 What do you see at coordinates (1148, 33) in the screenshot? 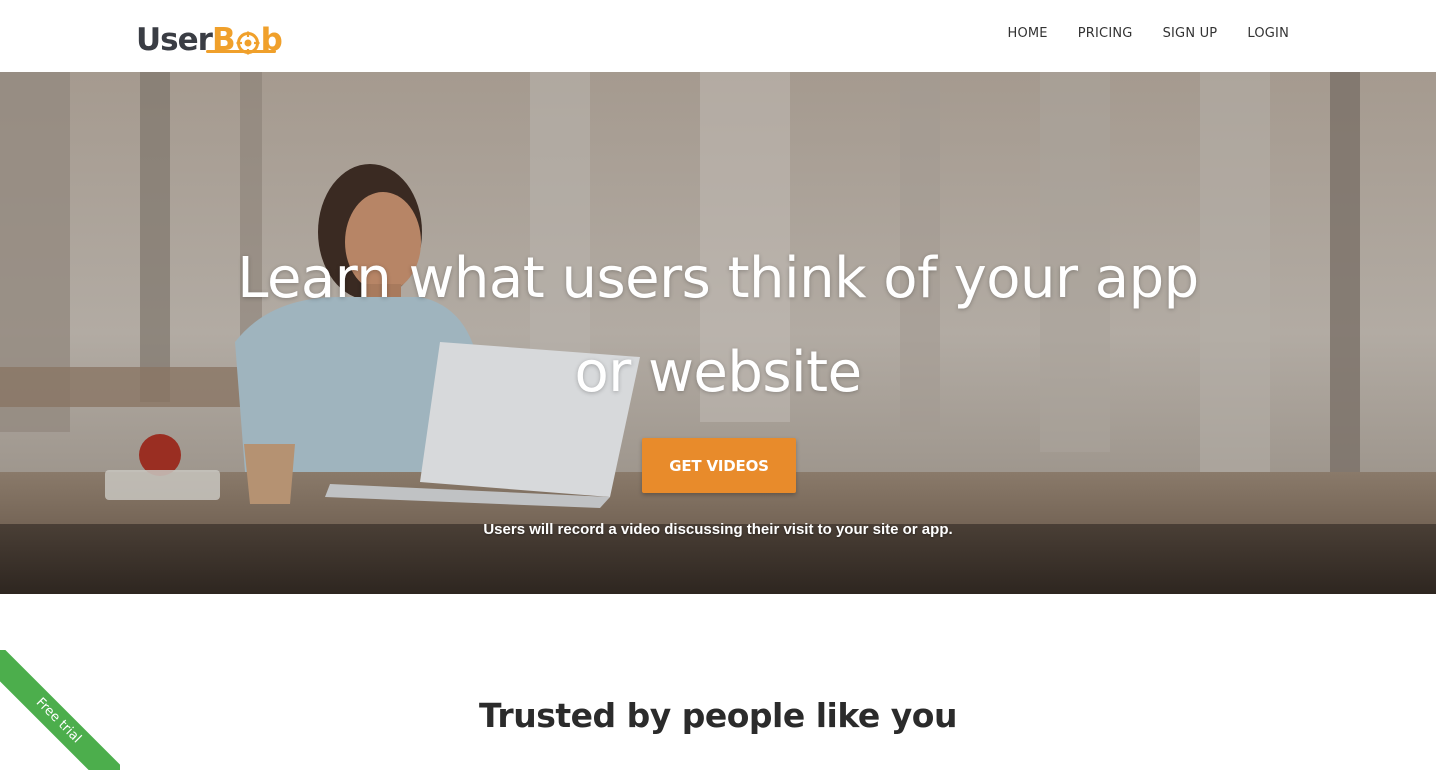
I see `main-nav: HOME PRICING SIGN UP LOGIN` at bounding box center [1148, 33].